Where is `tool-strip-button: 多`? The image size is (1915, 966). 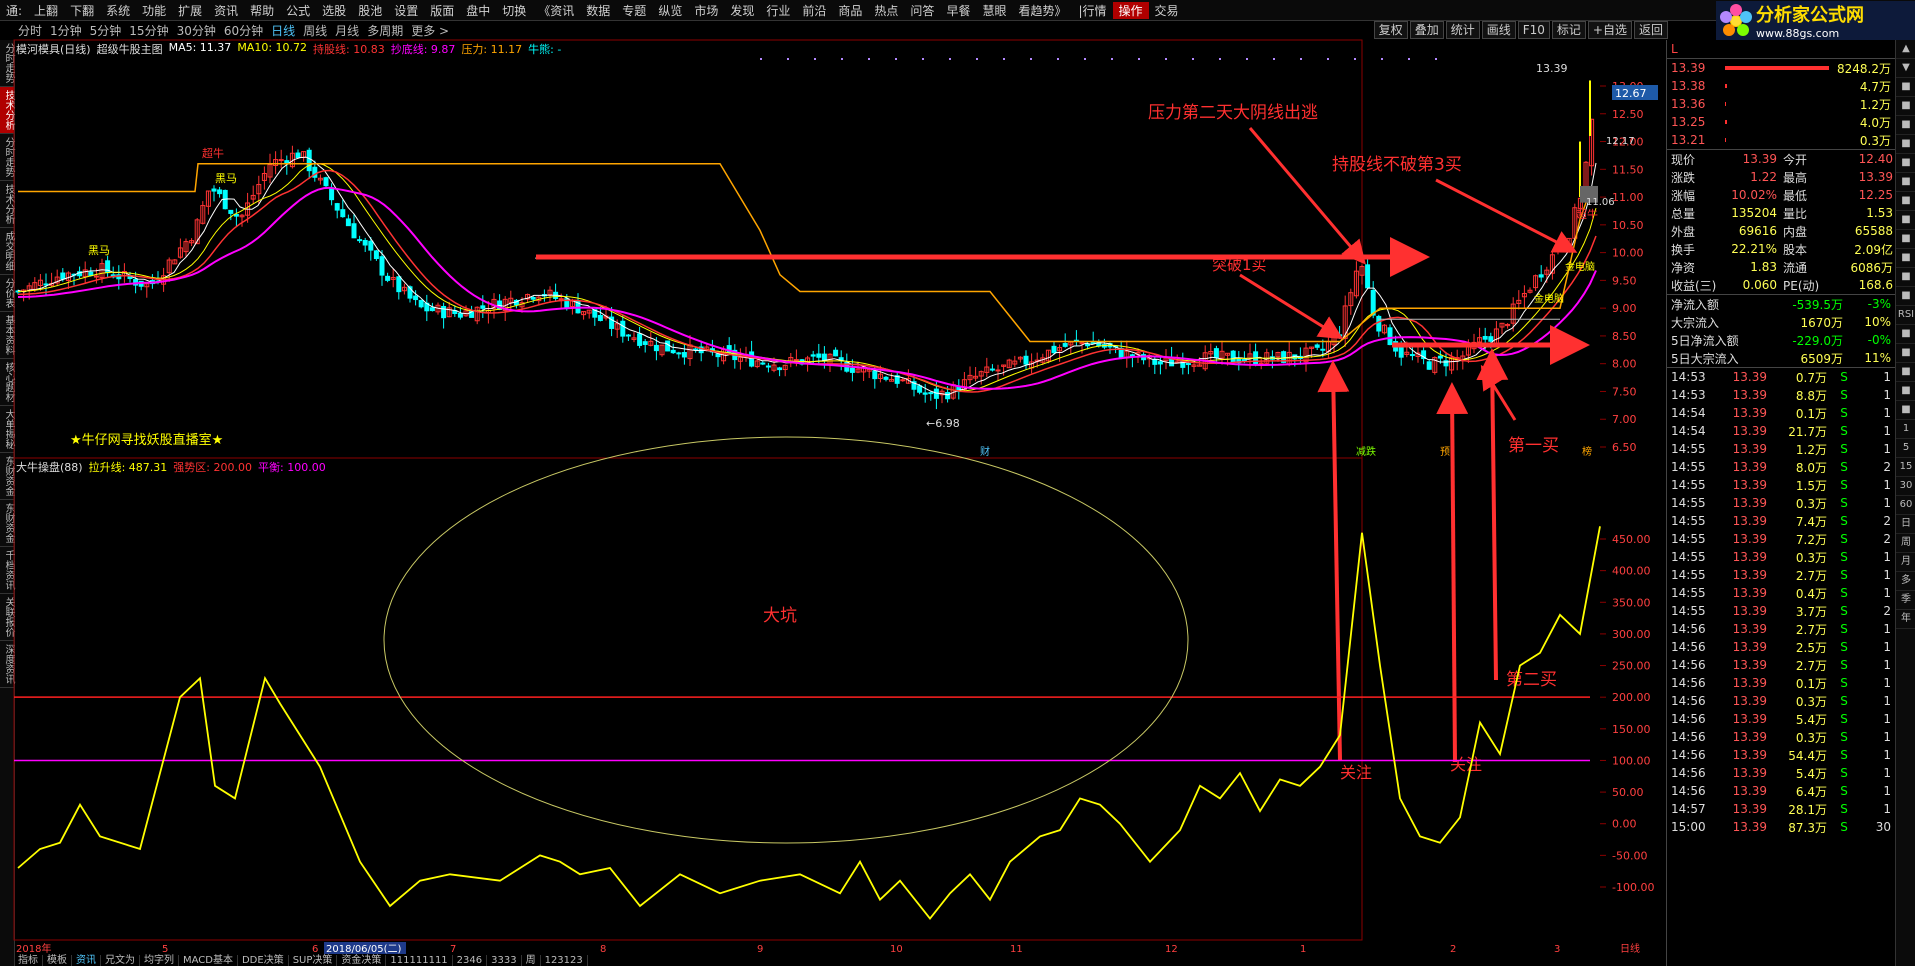
tool-strip-button: 多 is located at coordinates (1905, 581).